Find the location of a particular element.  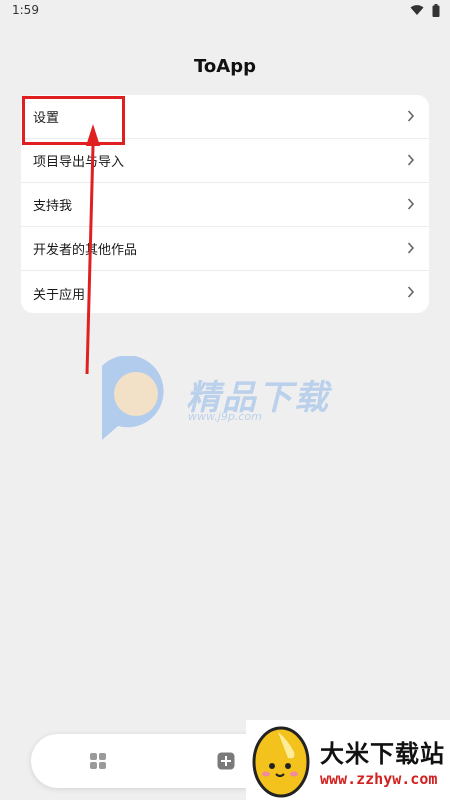

grid-icon is located at coordinates (98, 761).